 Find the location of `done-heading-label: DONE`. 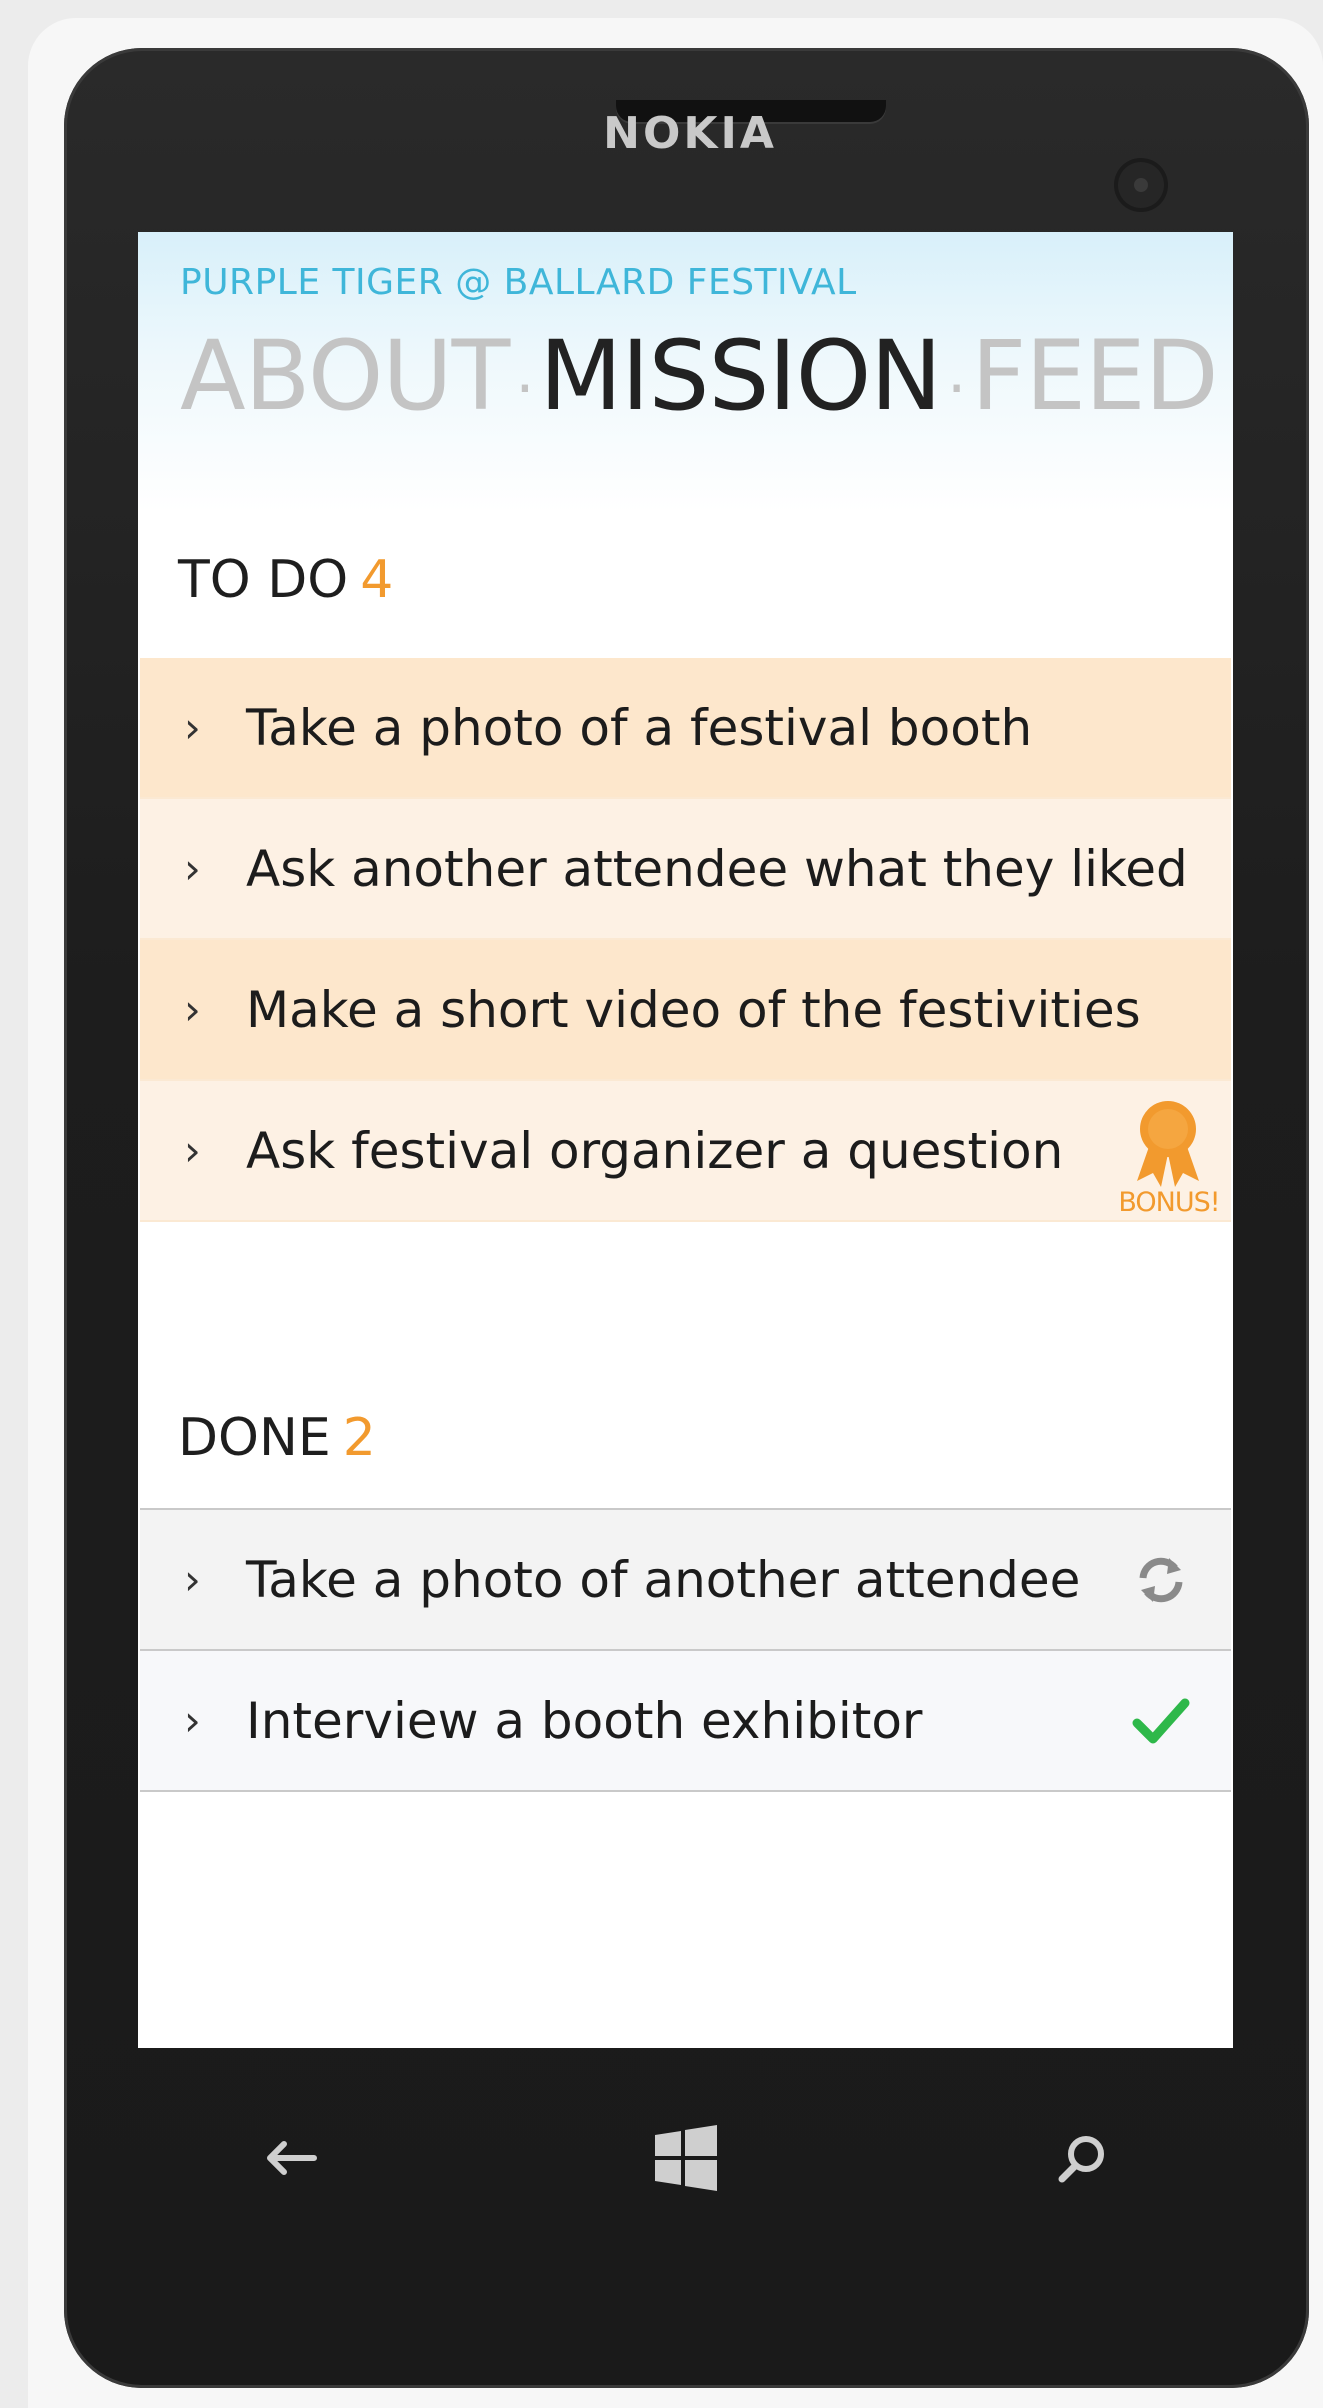

done-heading-label: DONE is located at coordinates (254, 1438).